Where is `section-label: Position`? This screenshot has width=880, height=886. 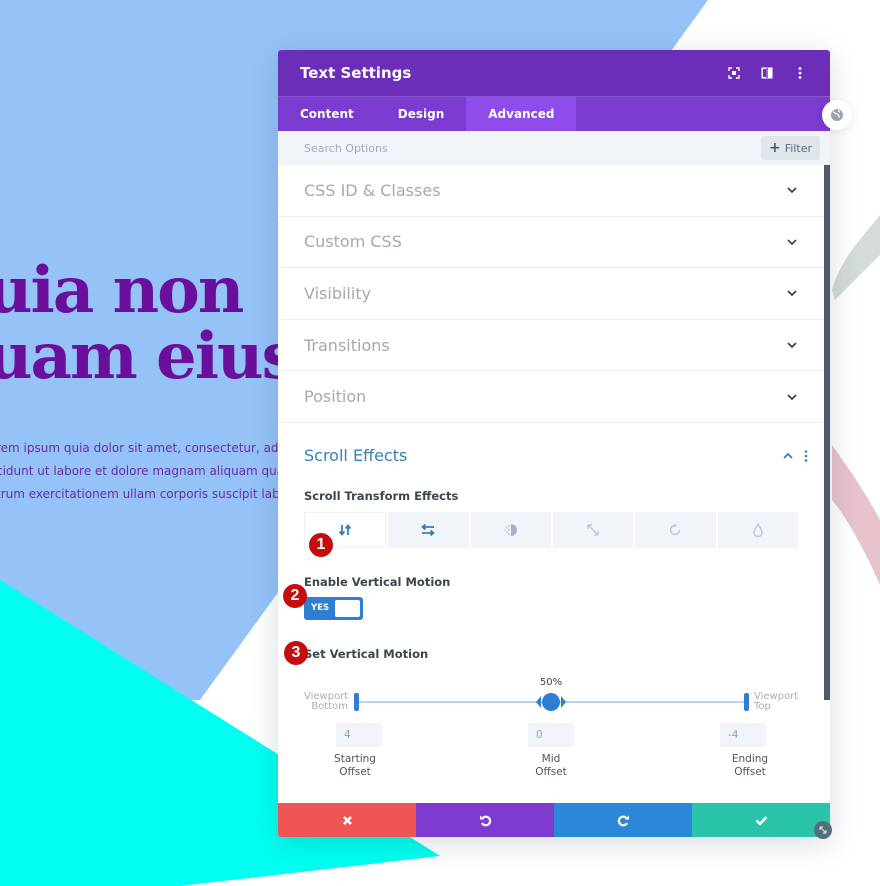
section-label: Position is located at coordinates (335, 397).